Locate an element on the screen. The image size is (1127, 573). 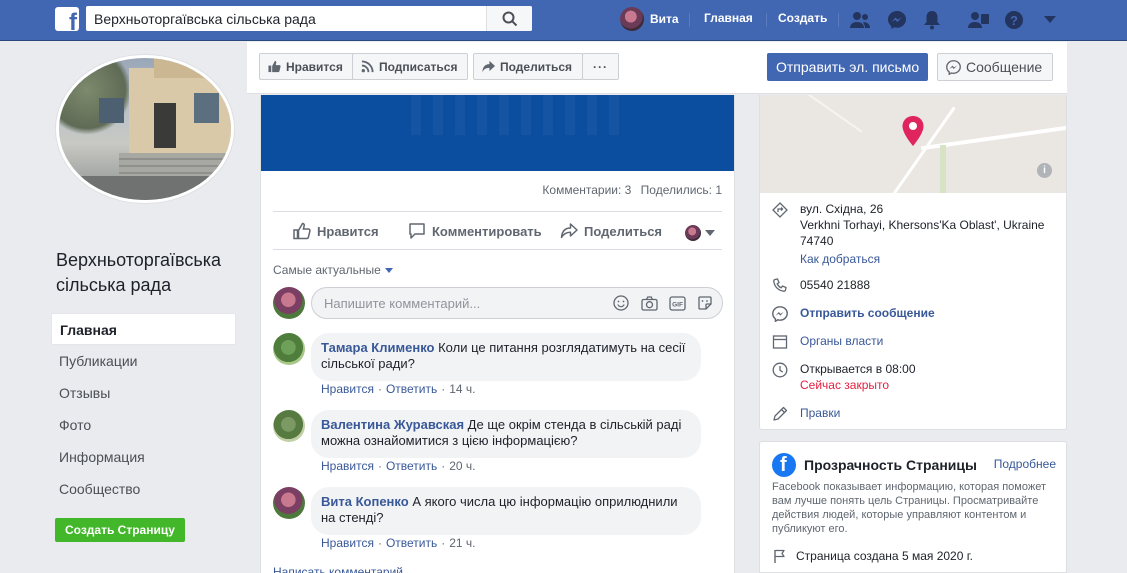
post-as-selector is located at coordinates (703, 233).